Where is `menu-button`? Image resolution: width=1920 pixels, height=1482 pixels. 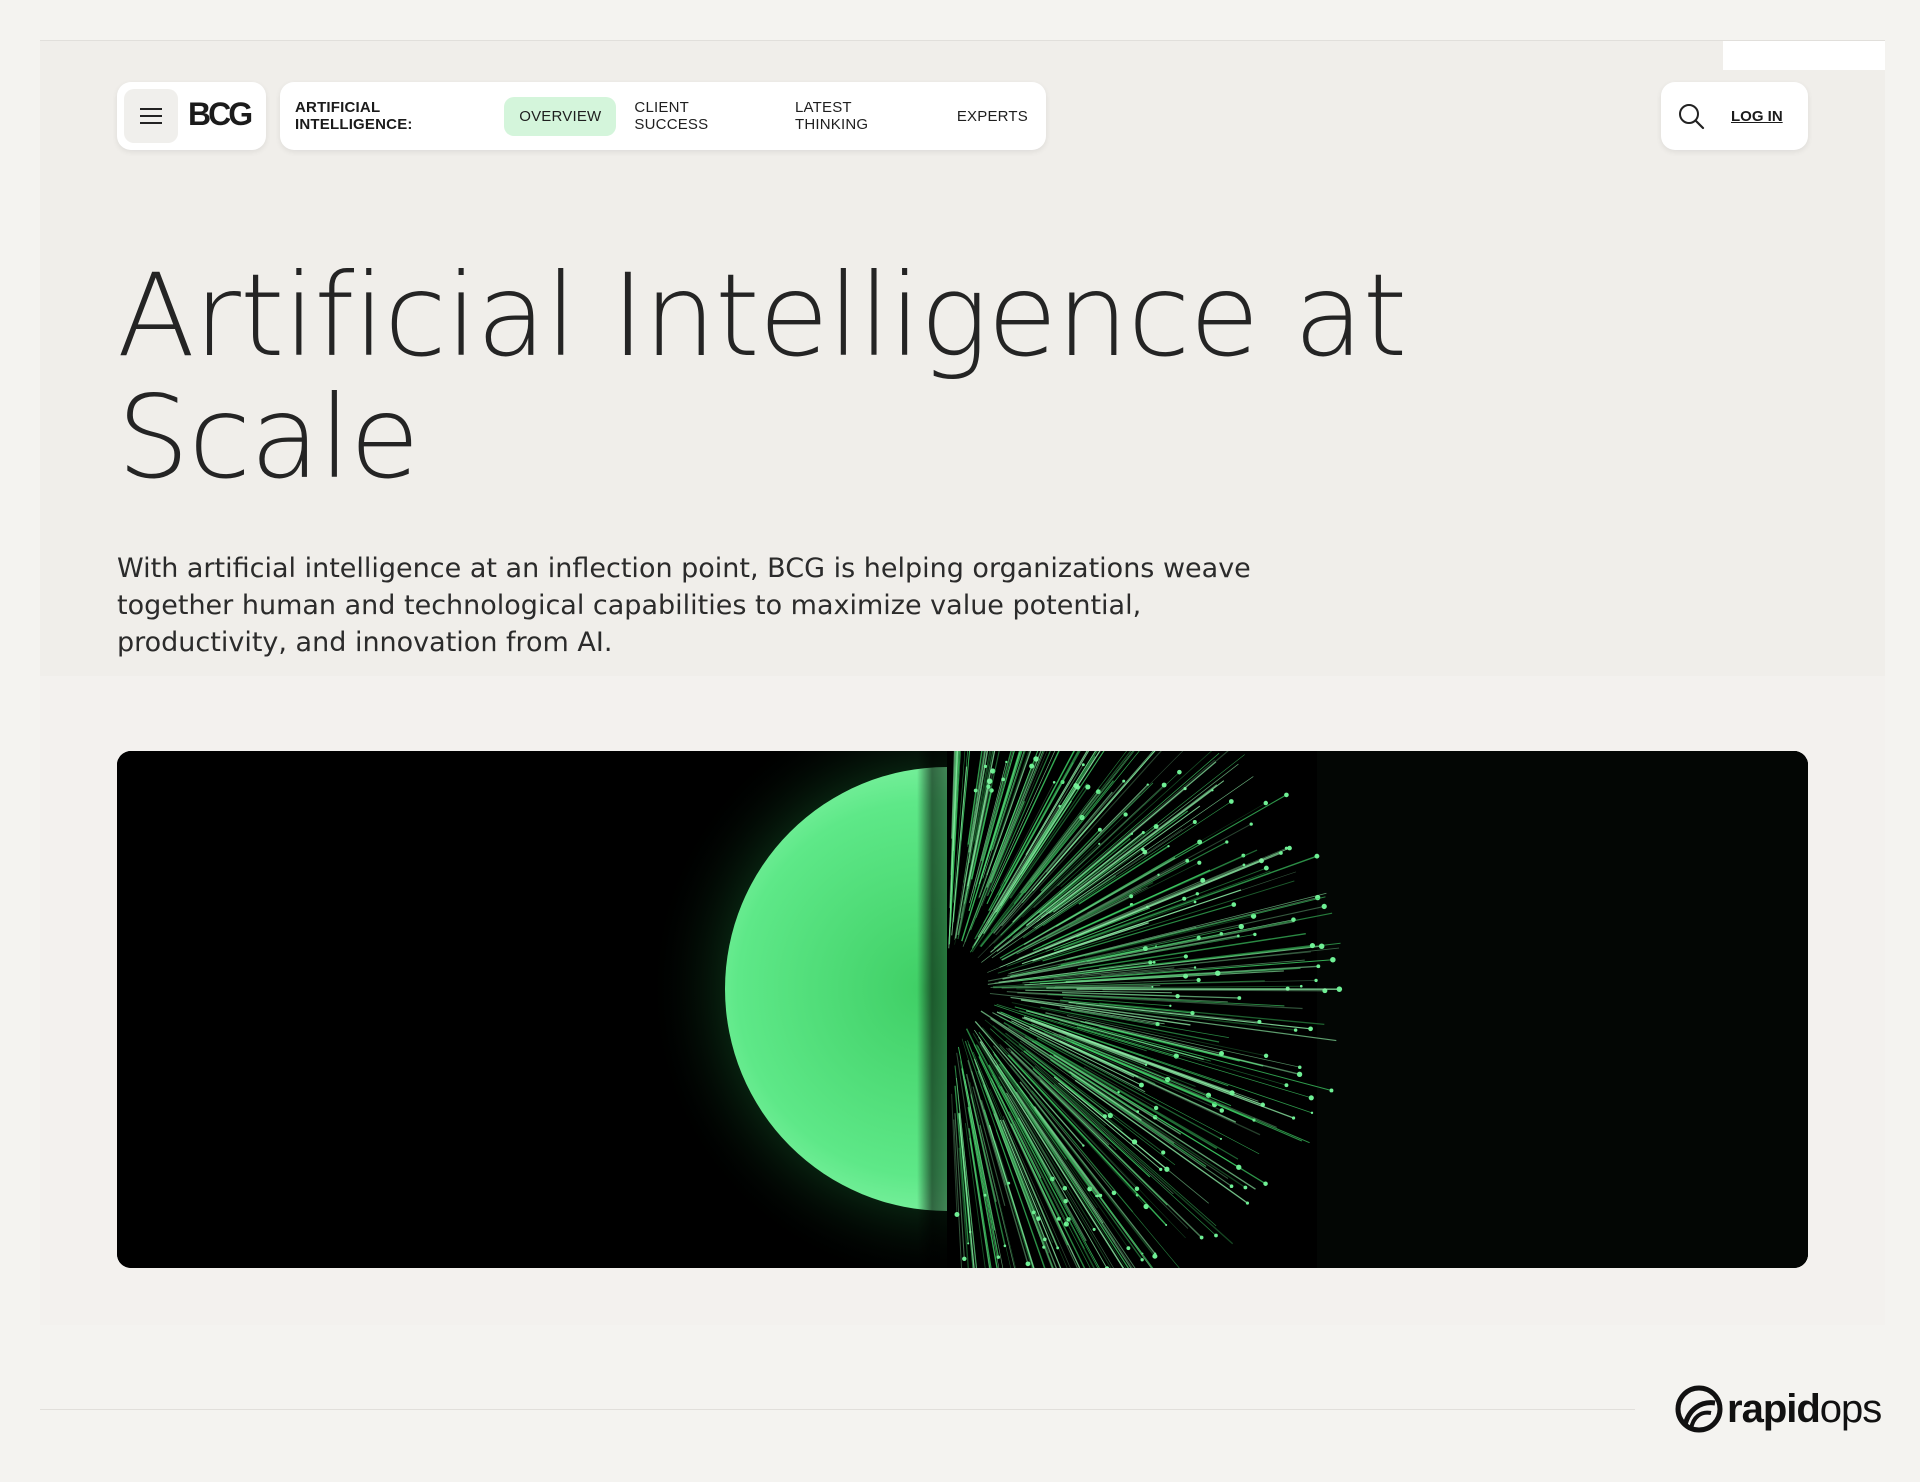 menu-button is located at coordinates (151, 116).